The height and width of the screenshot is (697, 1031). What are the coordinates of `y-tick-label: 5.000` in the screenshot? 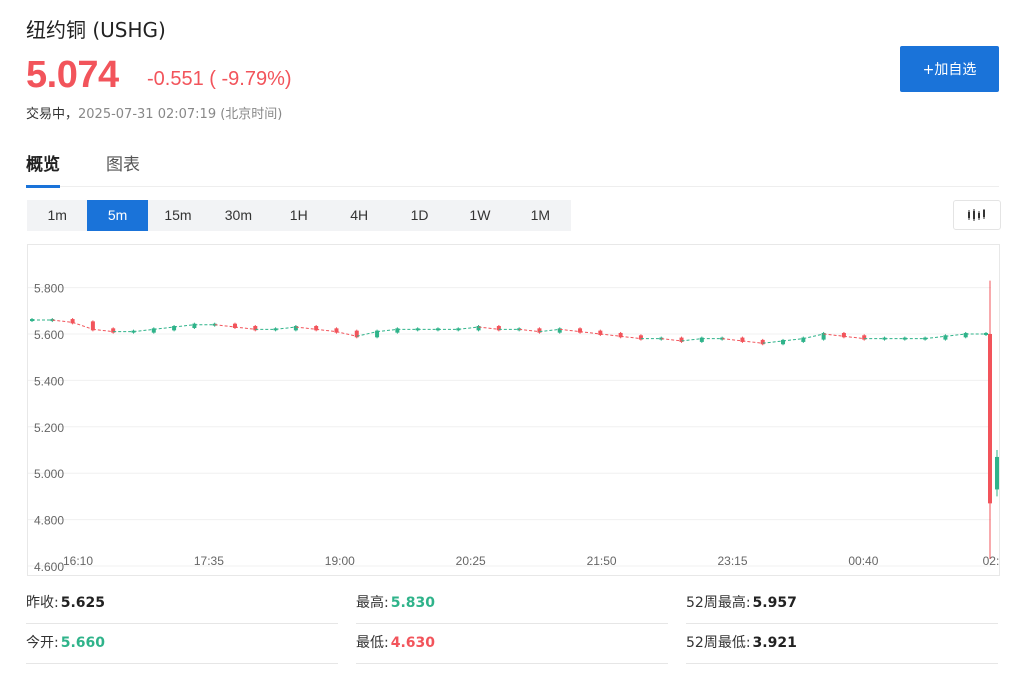 It's located at (49, 474).